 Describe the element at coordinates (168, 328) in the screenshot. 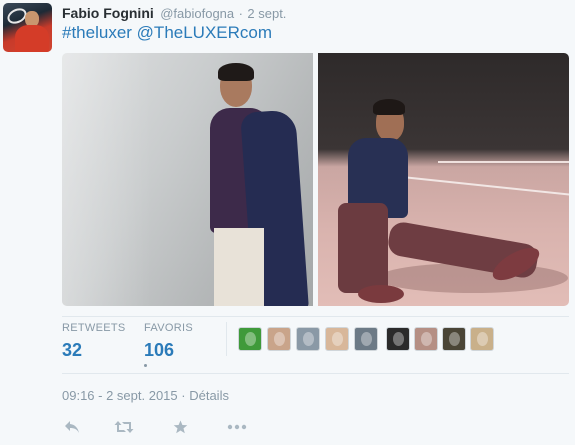

I see `favorites-label: FAVORIS` at that location.